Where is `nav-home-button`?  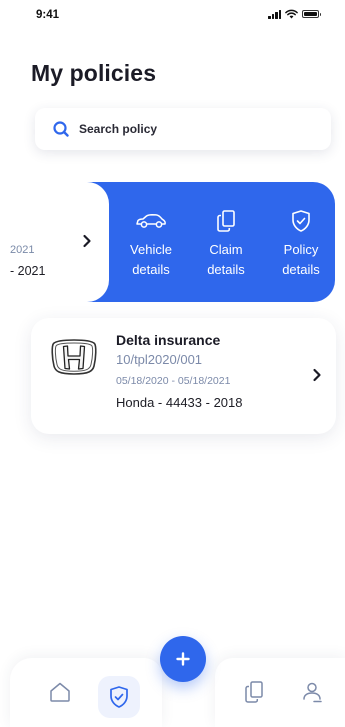 nav-home-button is located at coordinates (60, 692).